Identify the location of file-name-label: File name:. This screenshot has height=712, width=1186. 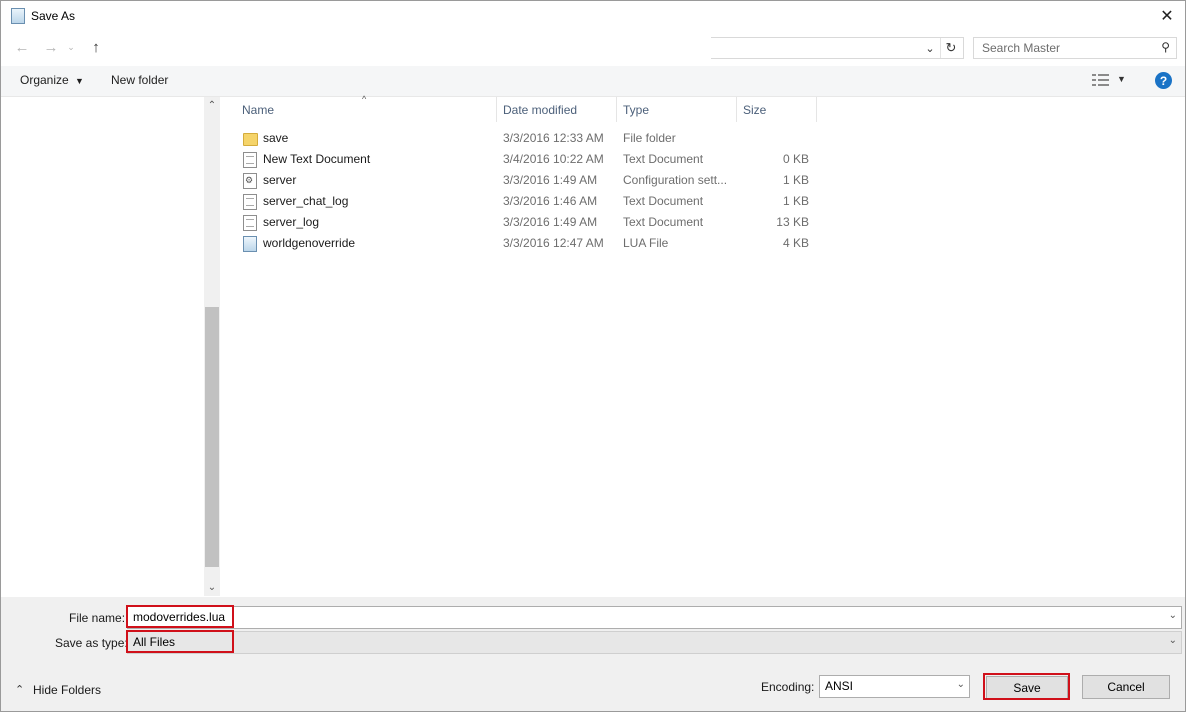
(97, 618).